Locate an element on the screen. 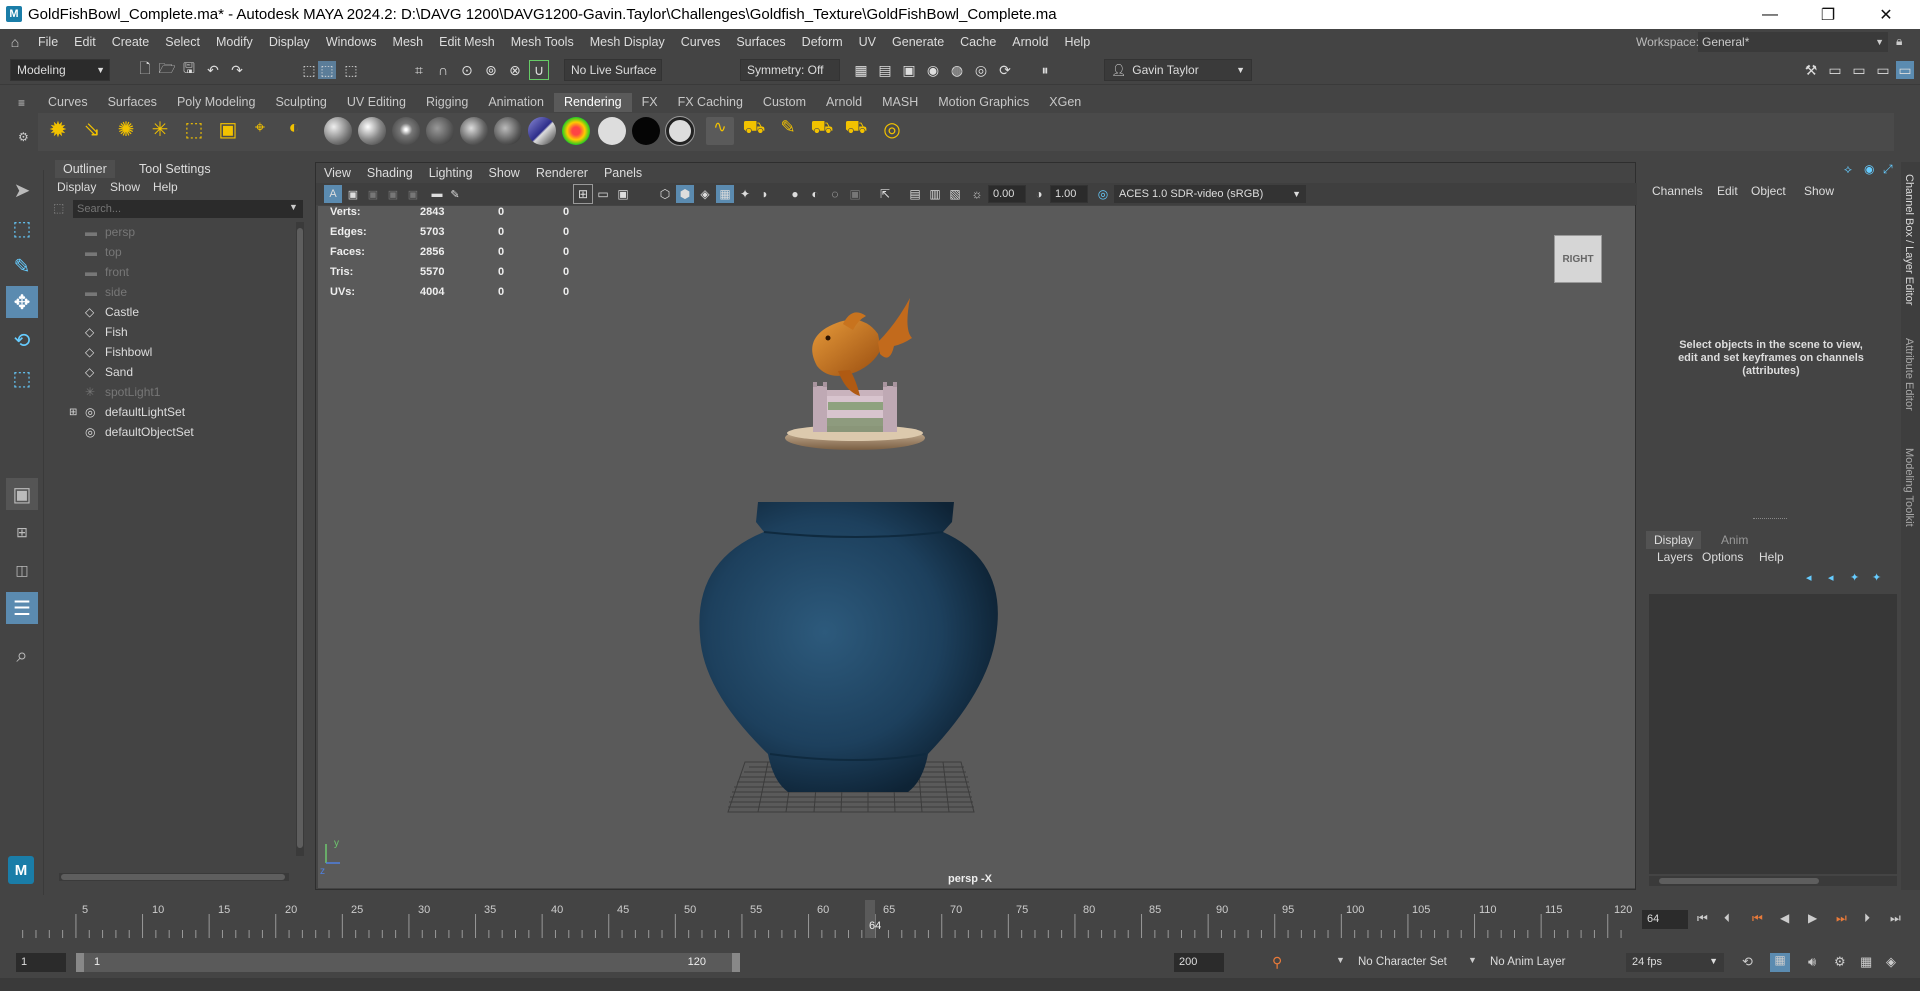  axis-toggle-icon: ⟡ is located at coordinates (1848, 169).